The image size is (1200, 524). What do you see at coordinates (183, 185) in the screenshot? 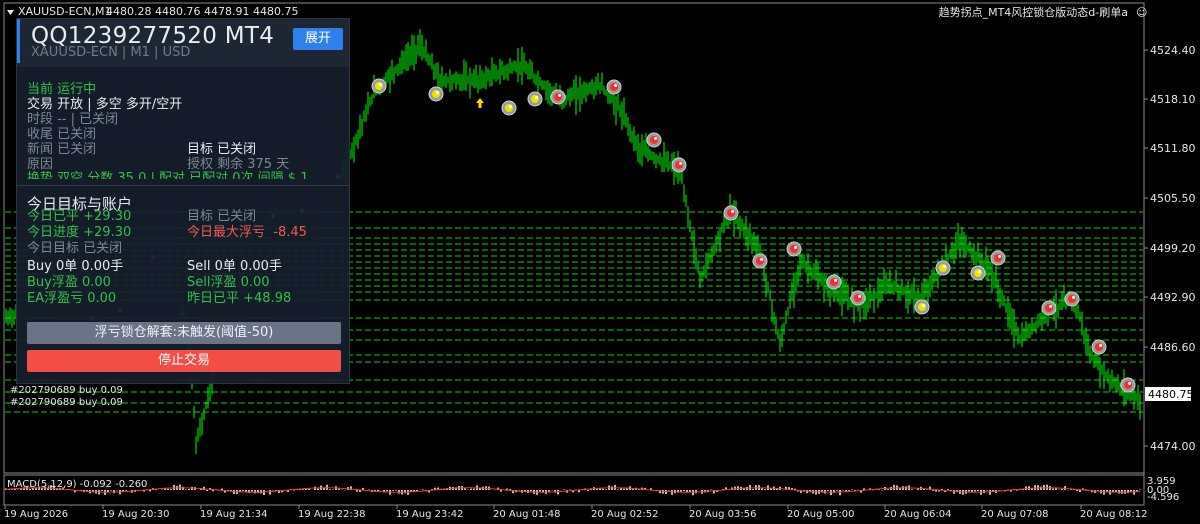
I see `panel-divider` at bounding box center [183, 185].